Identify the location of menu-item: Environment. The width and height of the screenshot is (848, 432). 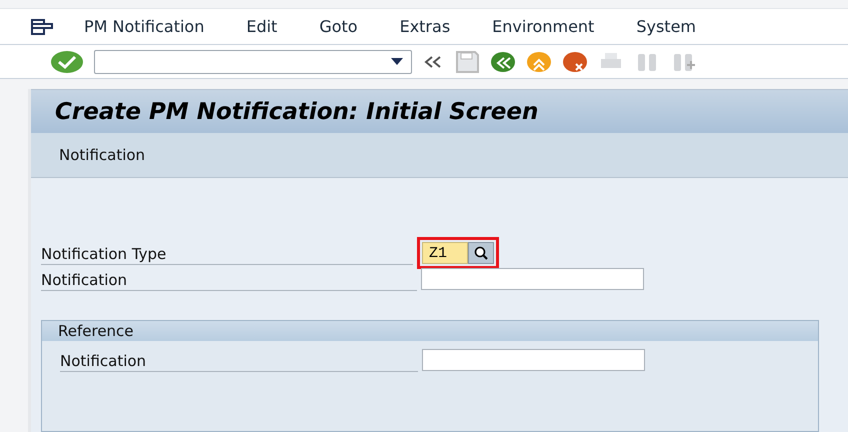
(543, 26).